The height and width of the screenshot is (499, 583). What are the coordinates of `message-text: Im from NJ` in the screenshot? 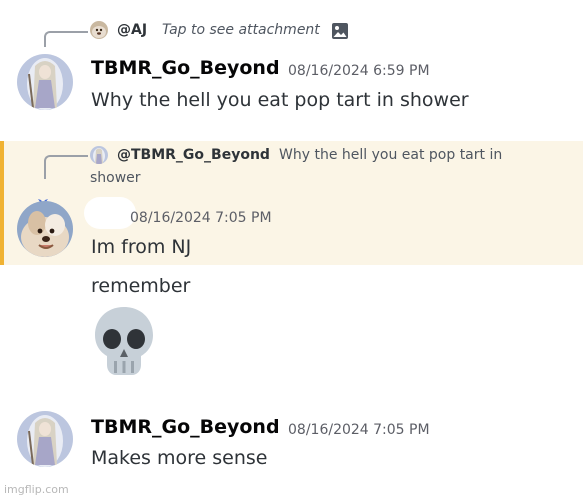 It's located at (141, 247).